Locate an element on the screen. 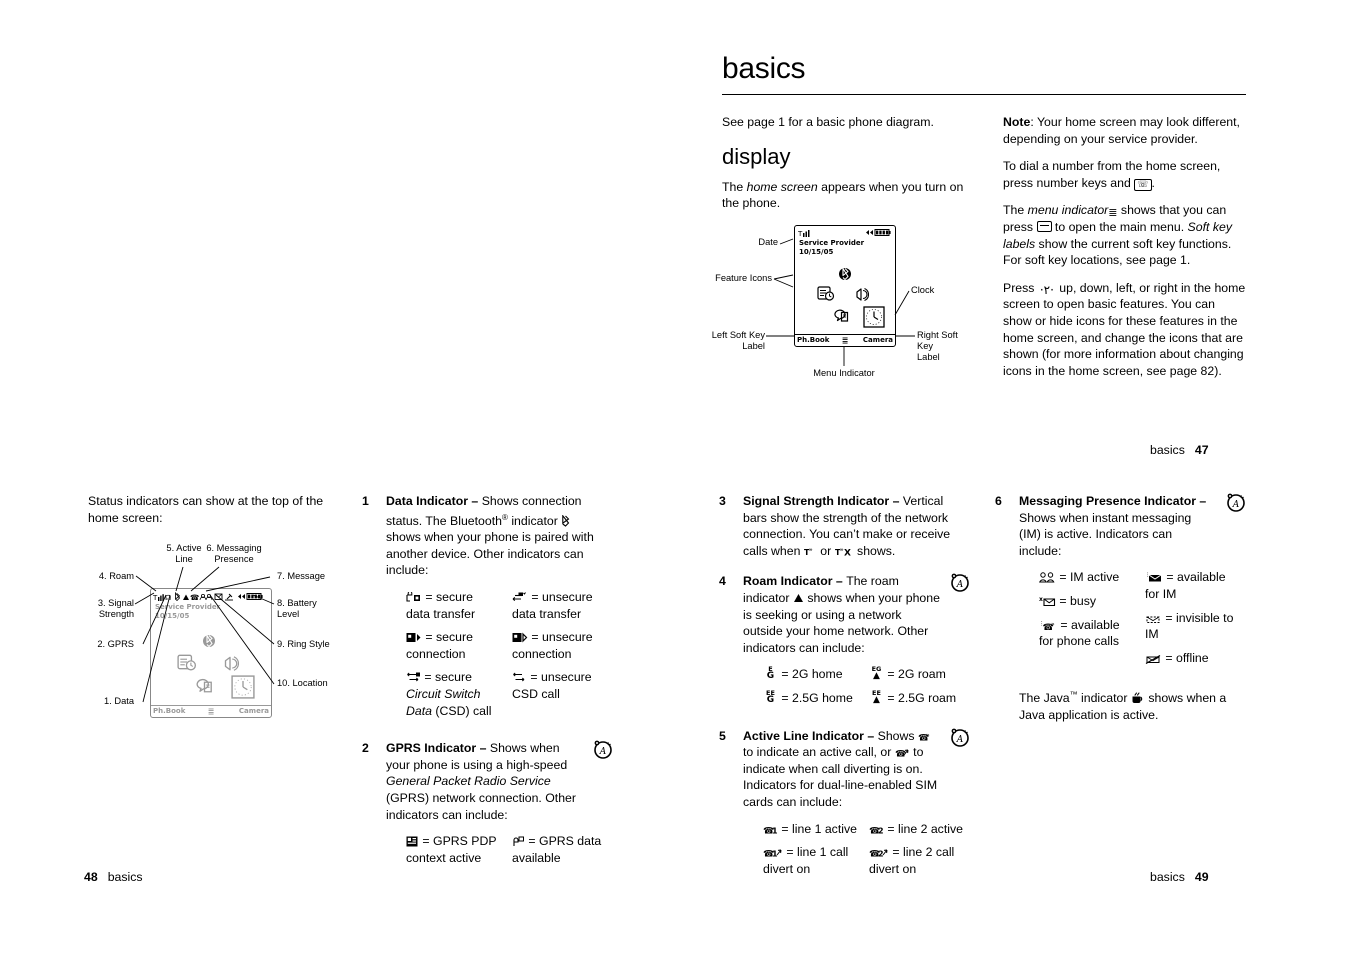 The height and width of the screenshot is (954, 1351). item-text-b: indicator is located at coordinates (534, 520).